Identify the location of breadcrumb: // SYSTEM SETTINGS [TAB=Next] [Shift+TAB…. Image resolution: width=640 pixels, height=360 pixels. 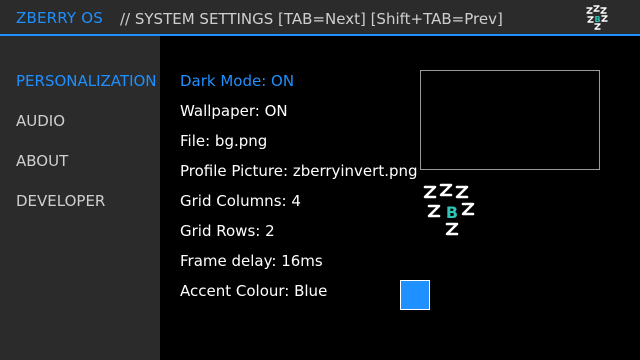
(311, 19).